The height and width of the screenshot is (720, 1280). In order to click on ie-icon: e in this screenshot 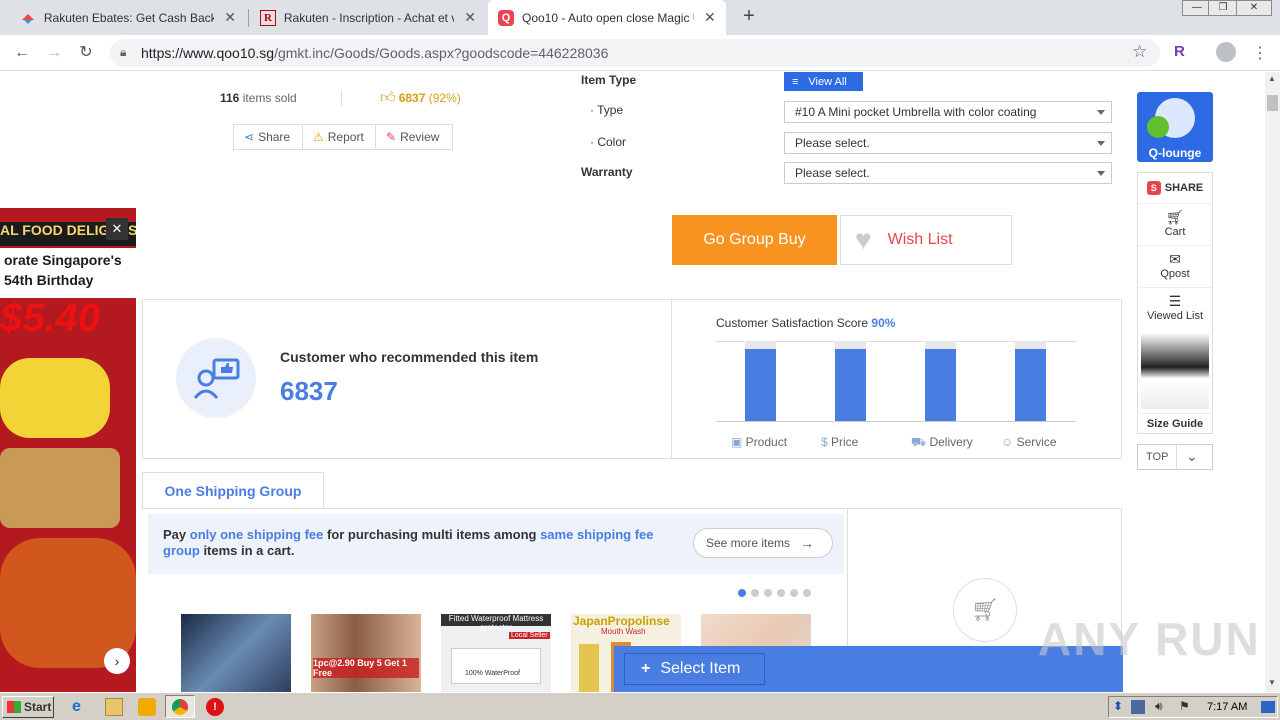, I will do `click(81, 707)`.